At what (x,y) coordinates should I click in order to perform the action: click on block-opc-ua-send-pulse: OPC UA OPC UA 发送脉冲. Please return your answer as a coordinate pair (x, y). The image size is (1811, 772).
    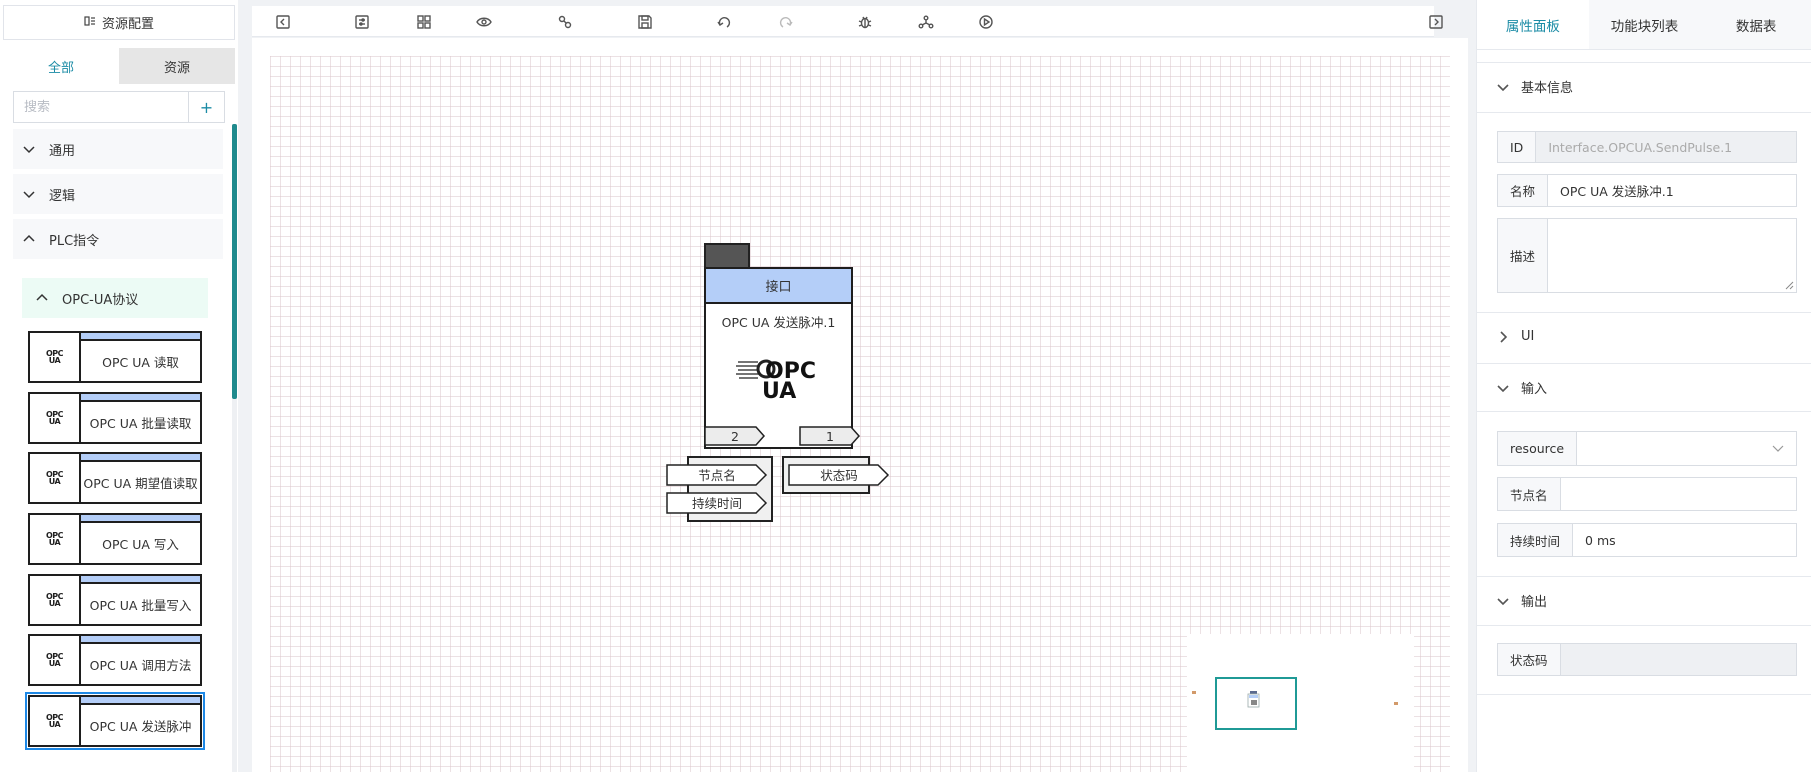
    Looking at the image, I should click on (115, 721).